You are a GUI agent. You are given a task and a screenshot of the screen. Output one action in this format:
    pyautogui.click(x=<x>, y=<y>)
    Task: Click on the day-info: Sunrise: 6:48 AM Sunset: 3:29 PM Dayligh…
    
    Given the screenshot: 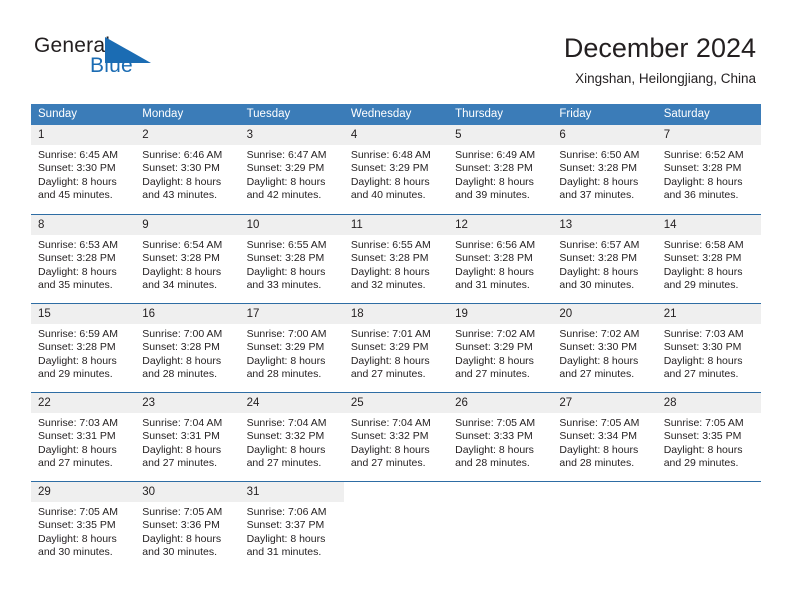 What is the action you would take?
    pyautogui.click(x=396, y=174)
    